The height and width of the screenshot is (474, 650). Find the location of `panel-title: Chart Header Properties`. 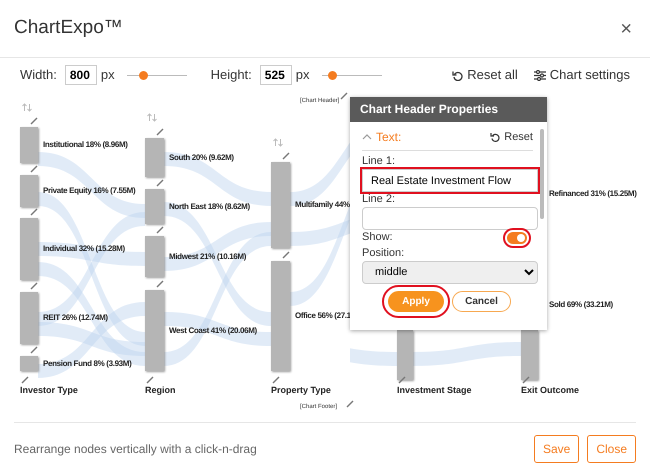

panel-title: Chart Header Properties is located at coordinates (448, 109).